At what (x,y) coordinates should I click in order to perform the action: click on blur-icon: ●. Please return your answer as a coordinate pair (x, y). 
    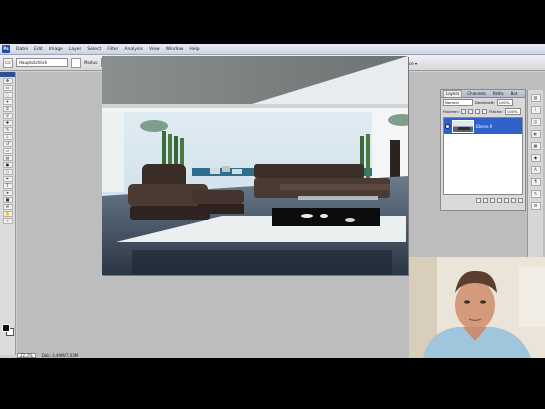
    Looking at the image, I should click on (7, 165).